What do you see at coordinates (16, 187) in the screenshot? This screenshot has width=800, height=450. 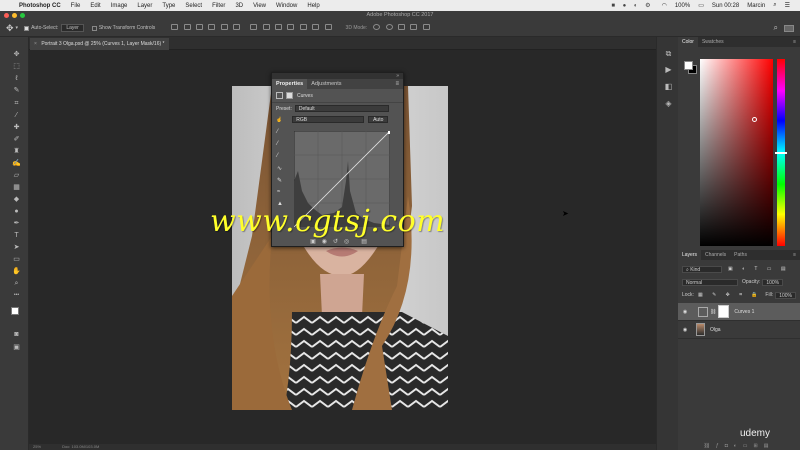 I see `gradient-tool-icon: ▦` at bounding box center [16, 187].